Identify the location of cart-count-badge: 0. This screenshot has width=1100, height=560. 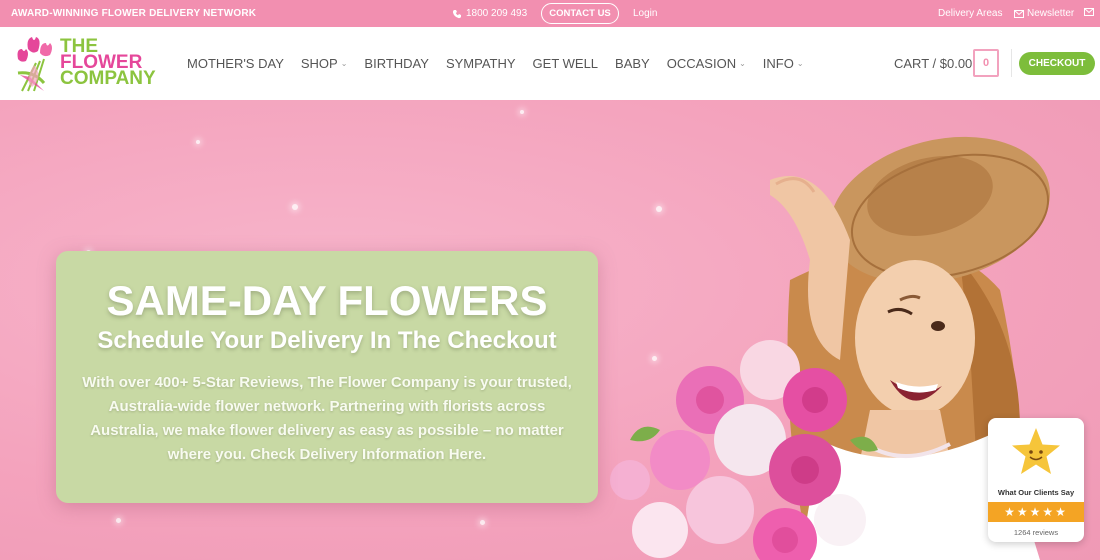
(986, 63).